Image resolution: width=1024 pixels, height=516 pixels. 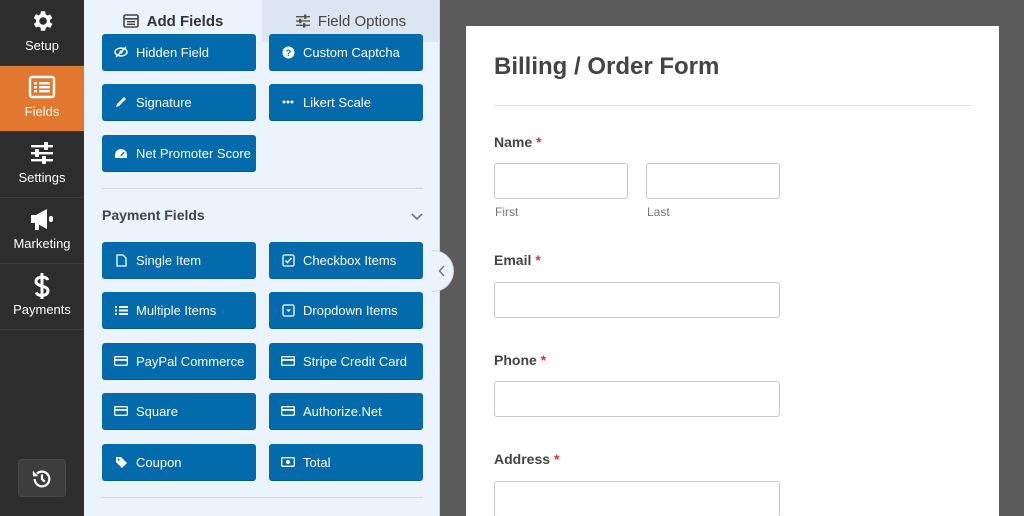 I want to click on address-label-text: Address, so click(x=522, y=459).